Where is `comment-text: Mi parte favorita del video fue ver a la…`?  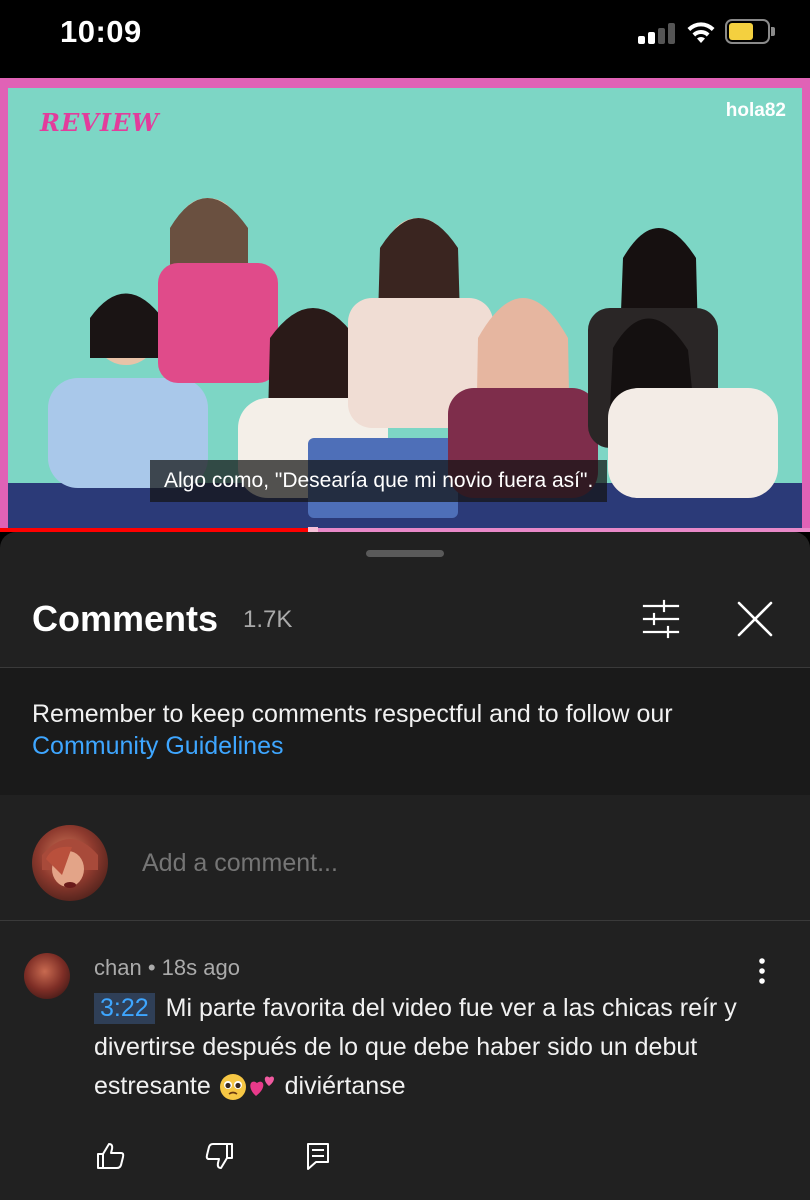
comment-text: Mi parte favorita del video fue ver a la… is located at coordinates (415, 1047).